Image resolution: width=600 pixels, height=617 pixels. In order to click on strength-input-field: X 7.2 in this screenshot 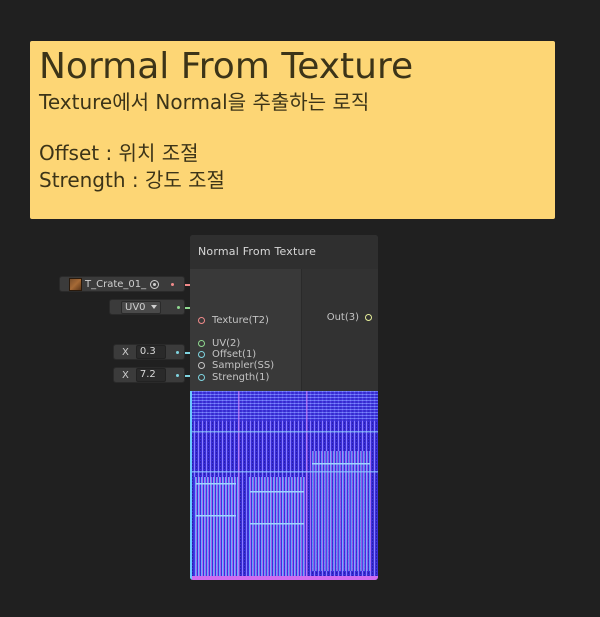, I will do `click(149, 375)`.